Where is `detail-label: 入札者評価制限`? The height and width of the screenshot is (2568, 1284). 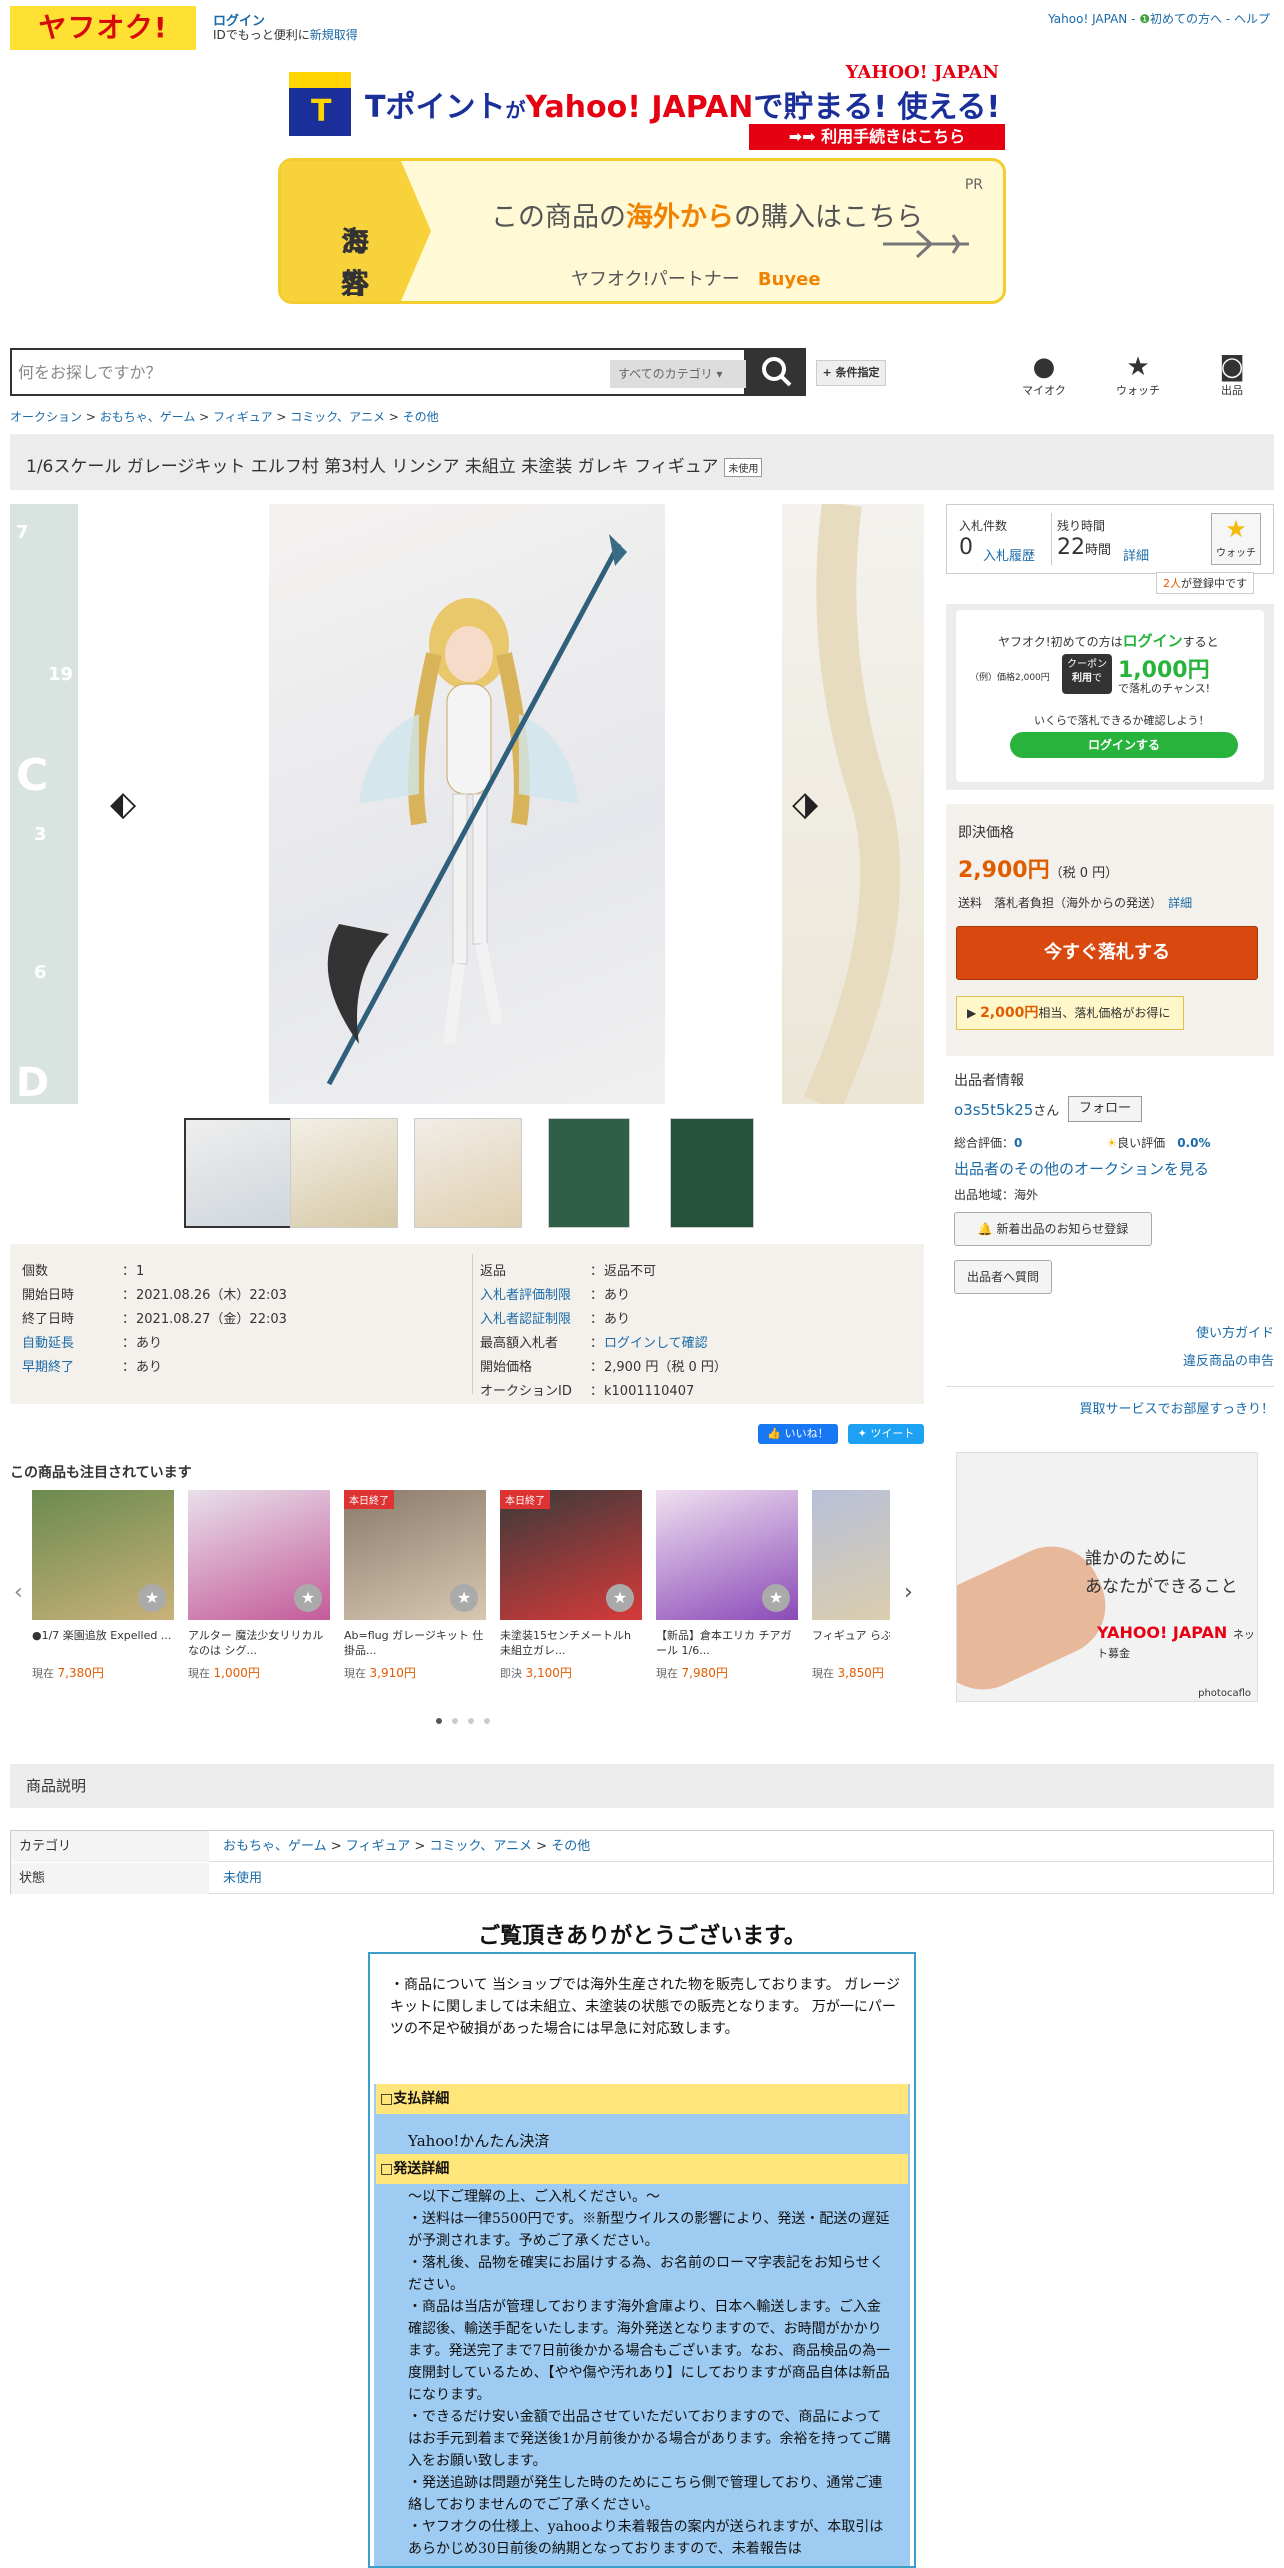
detail-label: 入札者評価制限 is located at coordinates (535, 1293).